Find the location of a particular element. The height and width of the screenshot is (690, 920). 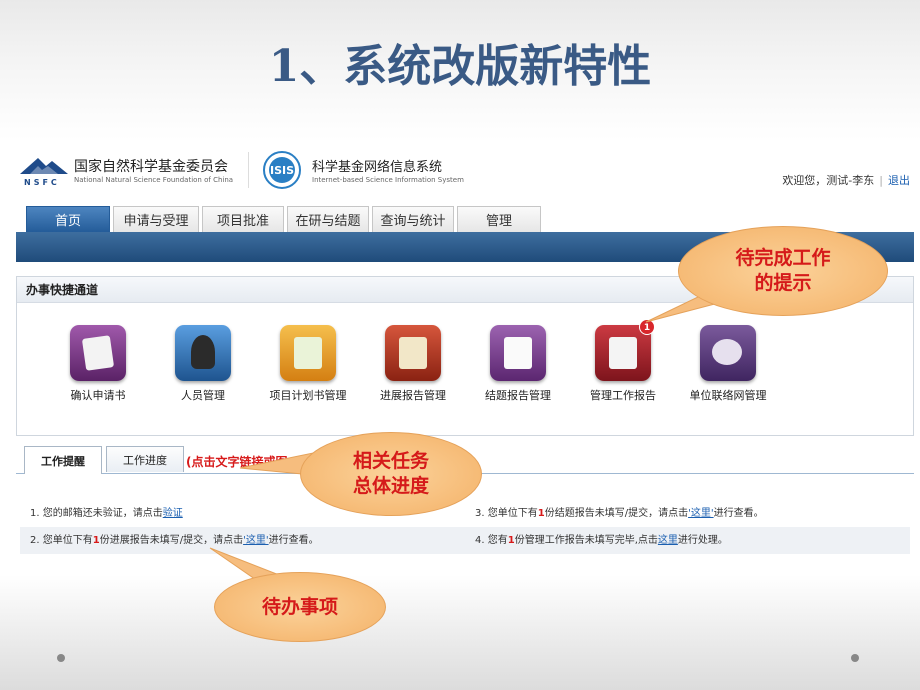

quick-item-personnel: 人员管理 is located at coordinates (203, 364).